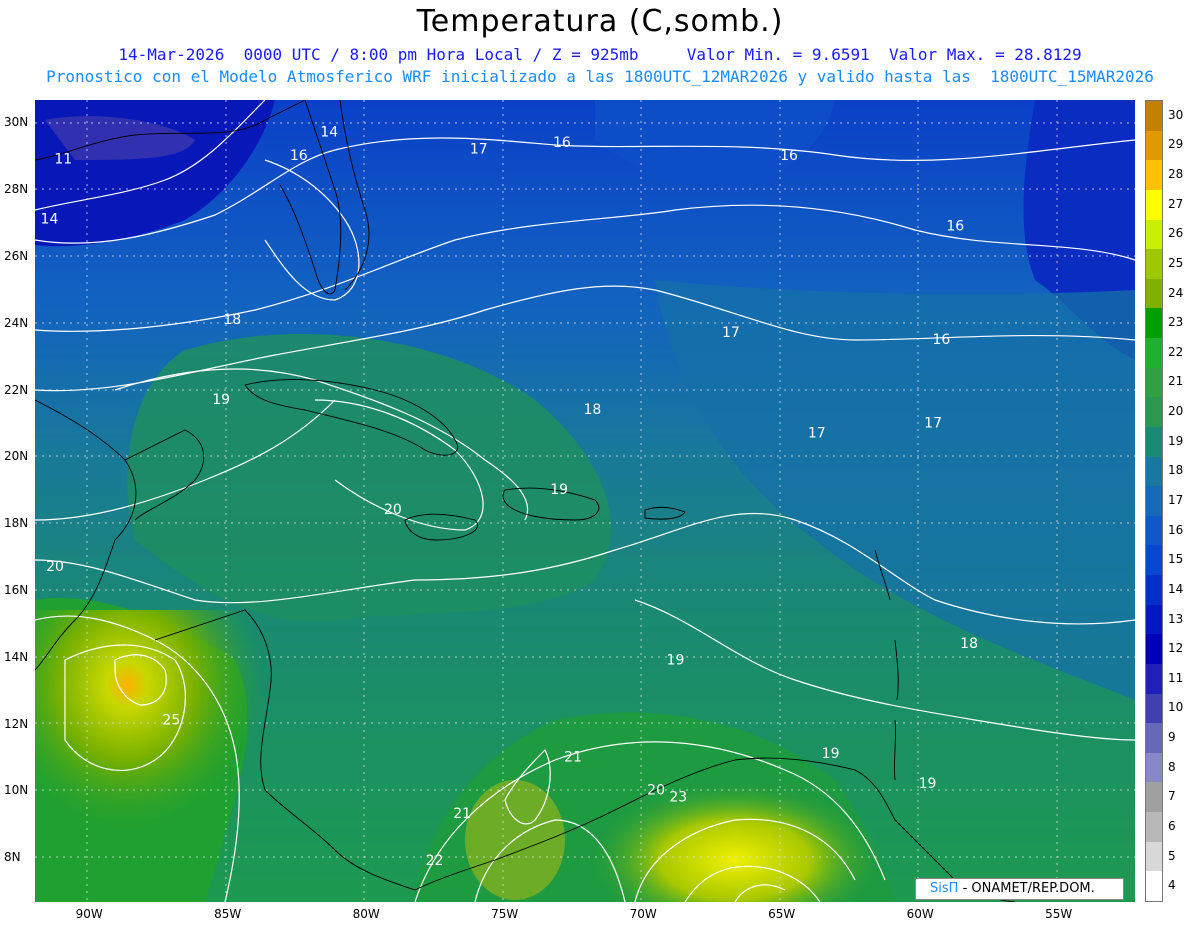 This screenshot has width=1200, height=927. I want to click on longitude-tick-label: 55W, so click(1059, 914).